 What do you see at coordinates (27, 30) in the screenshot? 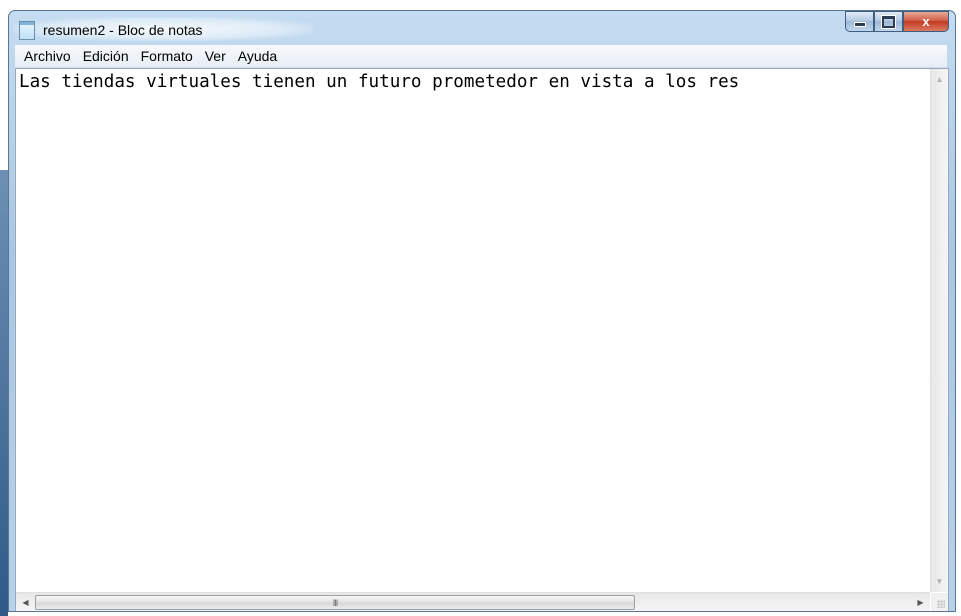
I see `notepad-icon` at bounding box center [27, 30].